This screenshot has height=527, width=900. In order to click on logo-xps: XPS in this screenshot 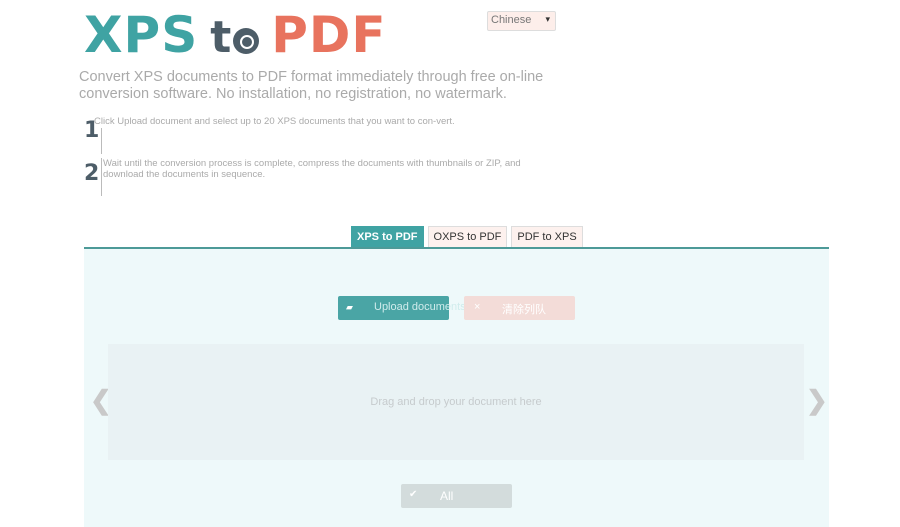, I will do `click(141, 35)`.